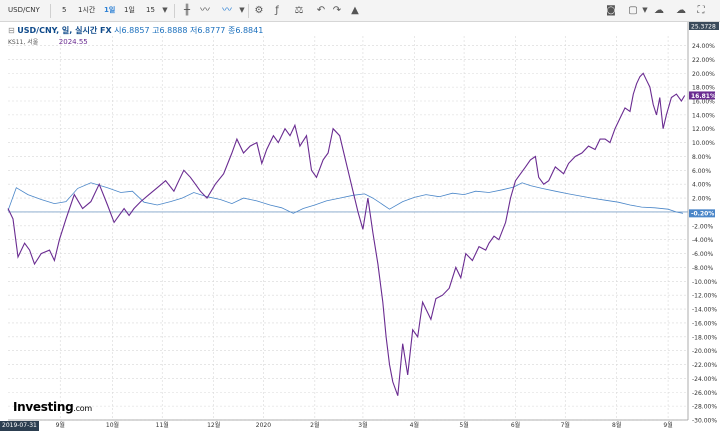 This screenshot has width=720, height=436. I want to click on last-value-label: -0.20%, so click(702, 214).